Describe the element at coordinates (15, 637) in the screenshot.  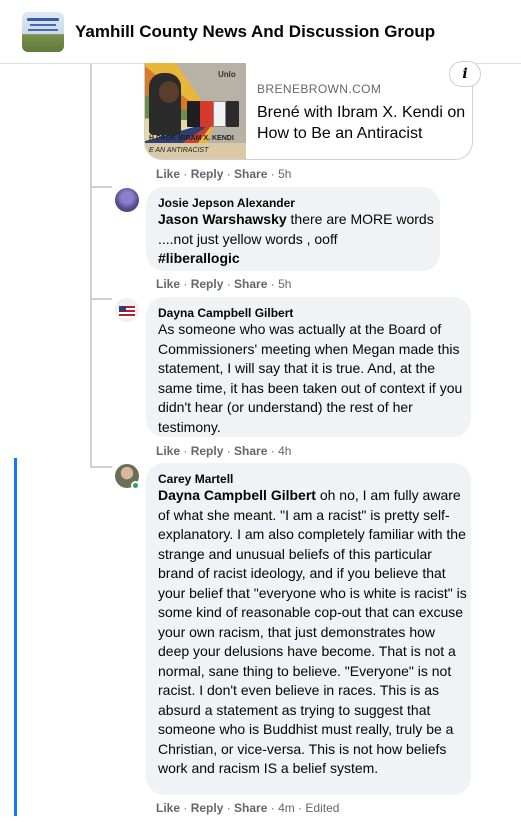
I see `active-thread-indicator` at that location.